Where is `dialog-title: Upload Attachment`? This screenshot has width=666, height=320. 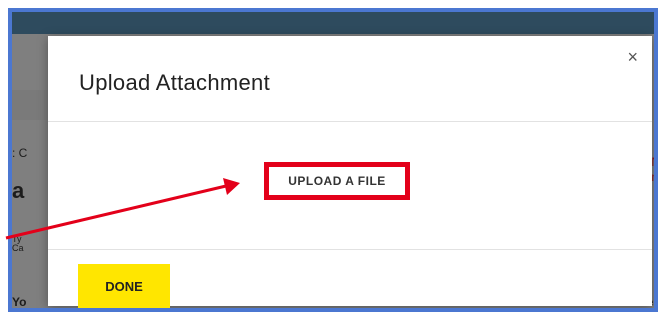 dialog-title: Upload Attachment is located at coordinates (174, 82).